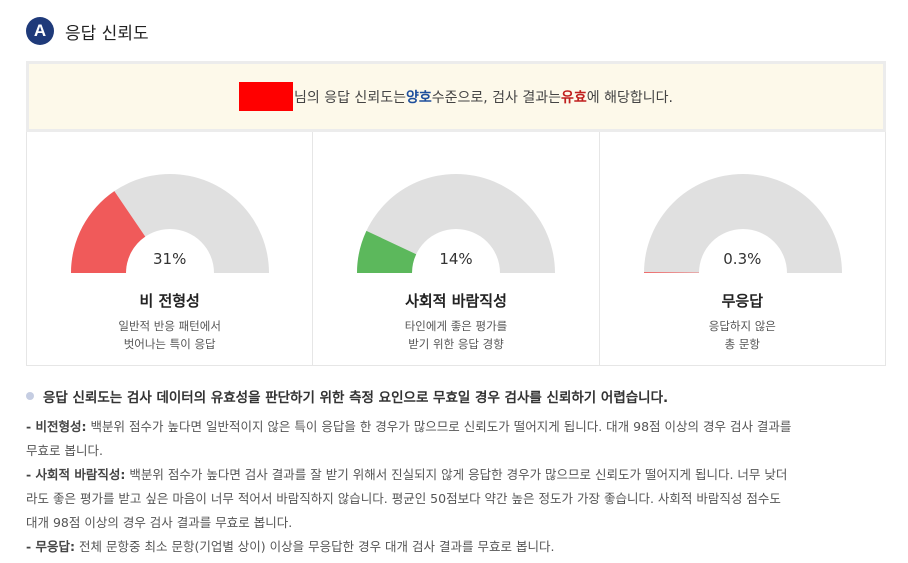  What do you see at coordinates (742, 301) in the screenshot?
I see `gauge-label: 무응답` at bounding box center [742, 301].